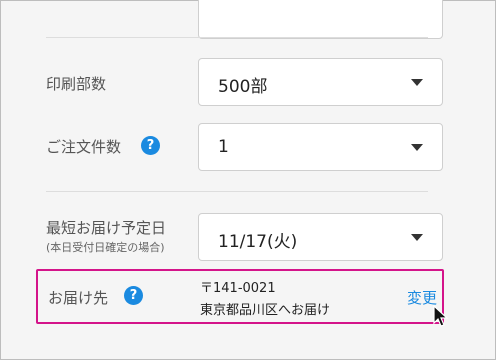 This screenshot has width=496, height=360. I want to click on delivery-address: 東京都品川区へお届け, so click(265, 310).